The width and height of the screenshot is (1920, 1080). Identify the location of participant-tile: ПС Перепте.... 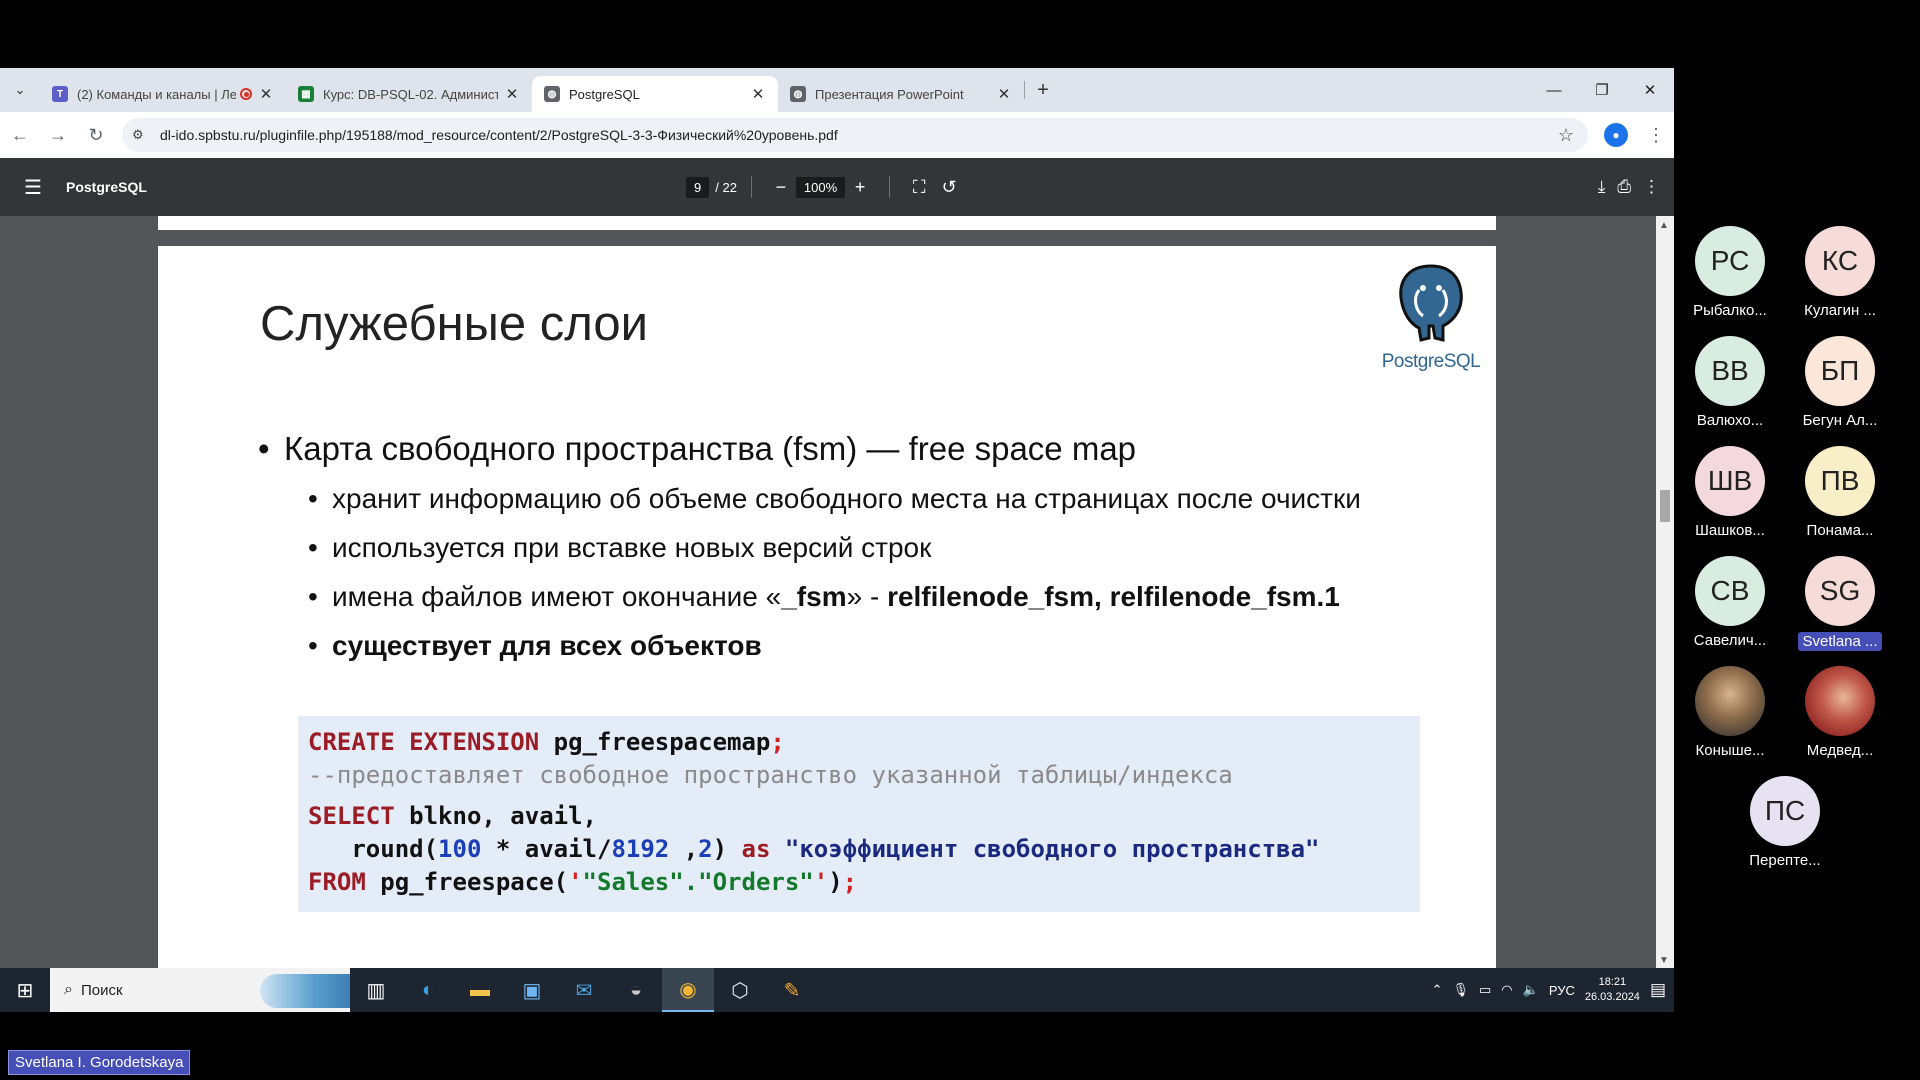
(1785, 822).